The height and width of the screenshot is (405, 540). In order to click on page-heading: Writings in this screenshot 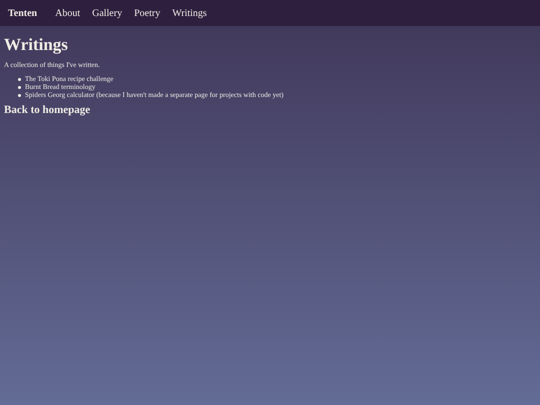, I will do `click(36, 44)`.